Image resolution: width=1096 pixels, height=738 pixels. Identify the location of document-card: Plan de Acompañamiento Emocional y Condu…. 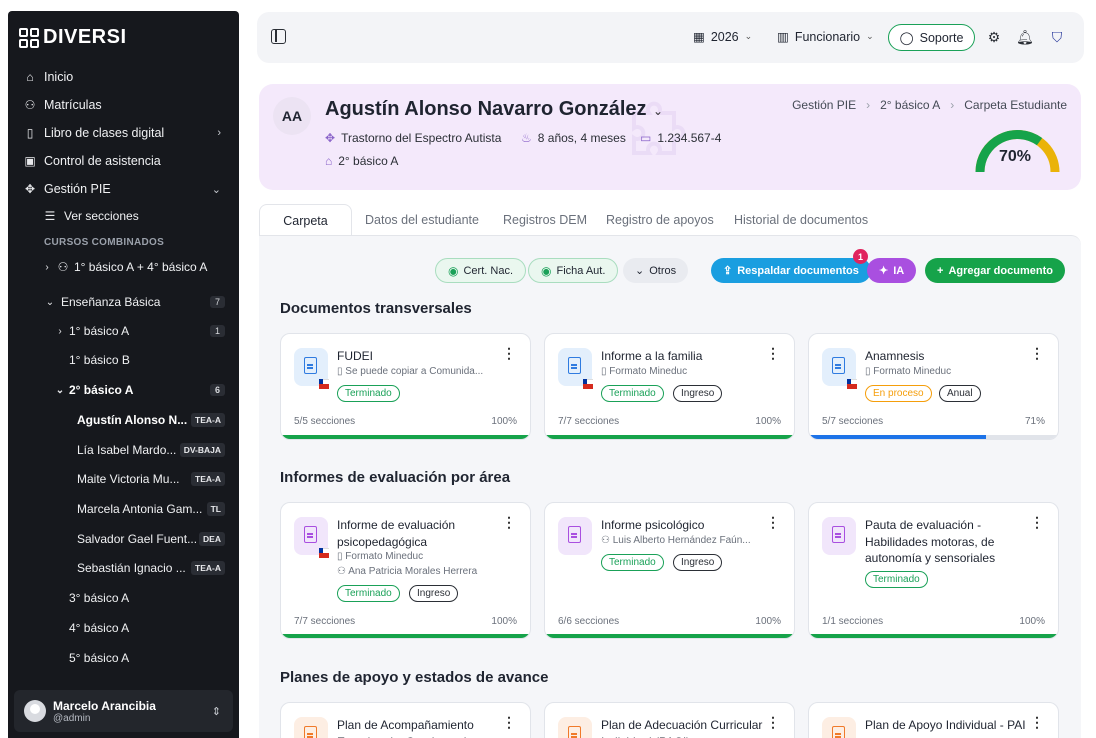
(405, 720).